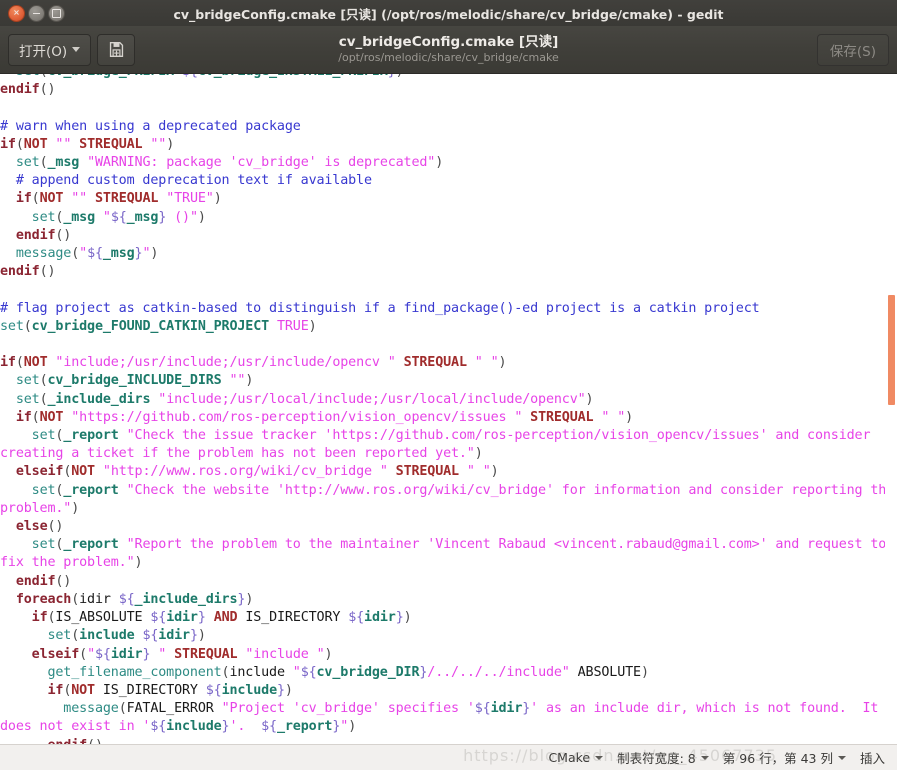 The height and width of the screenshot is (770, 897). What do you see at coordinates (891, 350) in the screenshot?
I see `vertical-scrollbar-thumb` at bounding box center [891, 350].